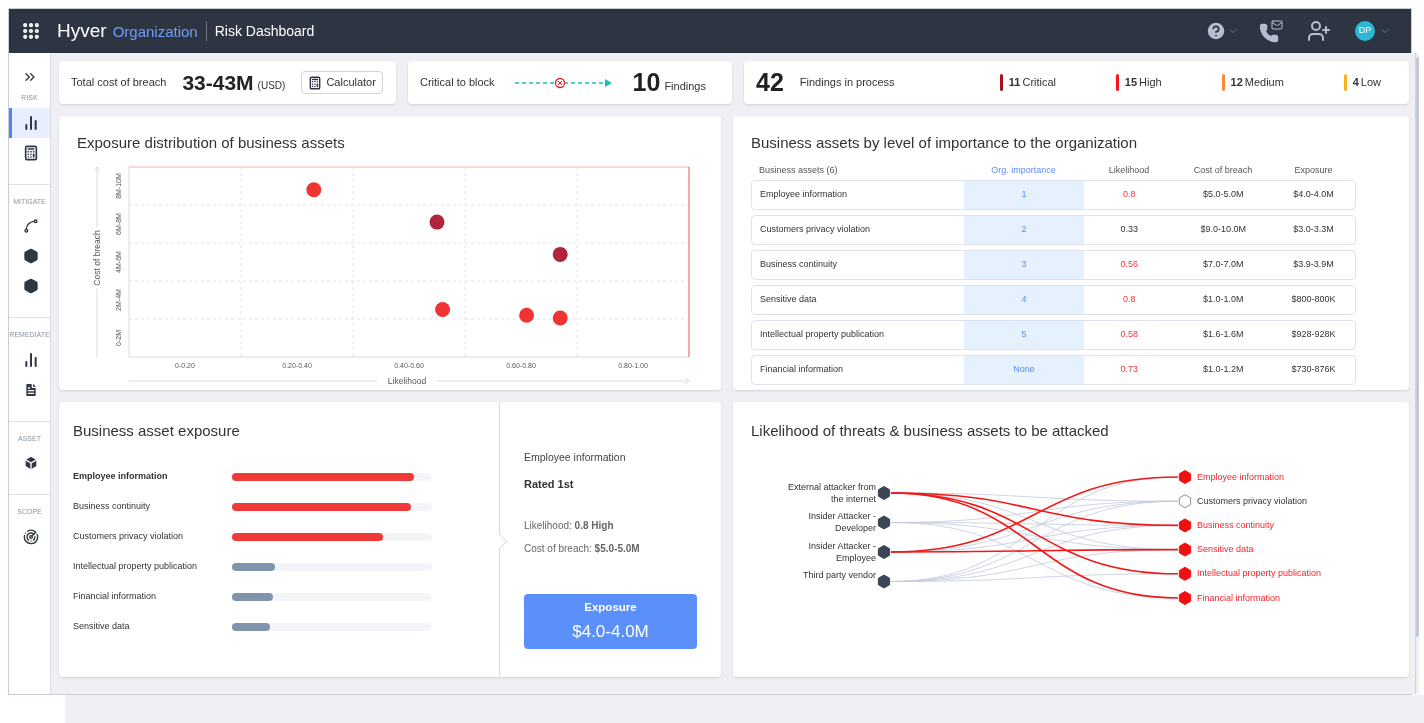 Image resolution: width=1424 pixels, height=723 pixels. What do you see at coordinates (1264, 83) in the screenshot?
I see `severity-label: Medium` at bounding box center [1264, 83].